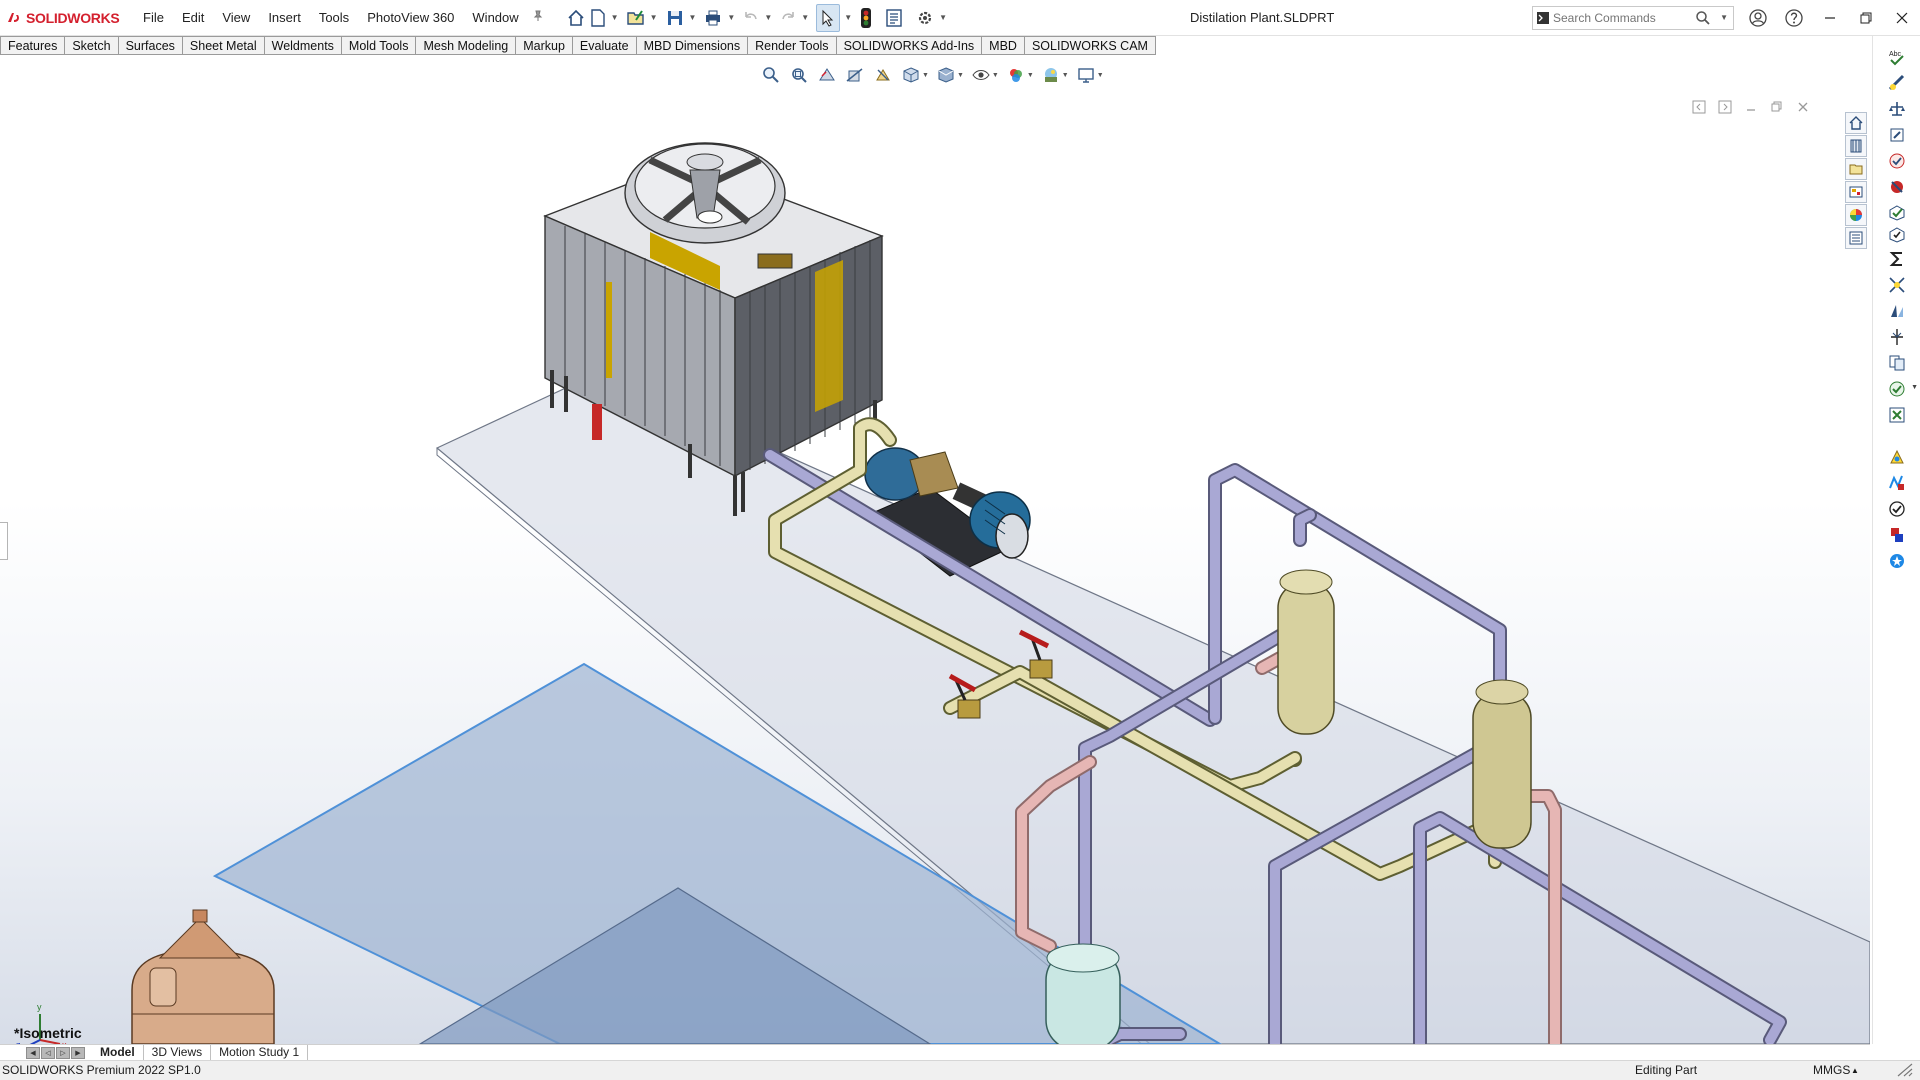  I want to click on check-icon, so click(1897, 161).